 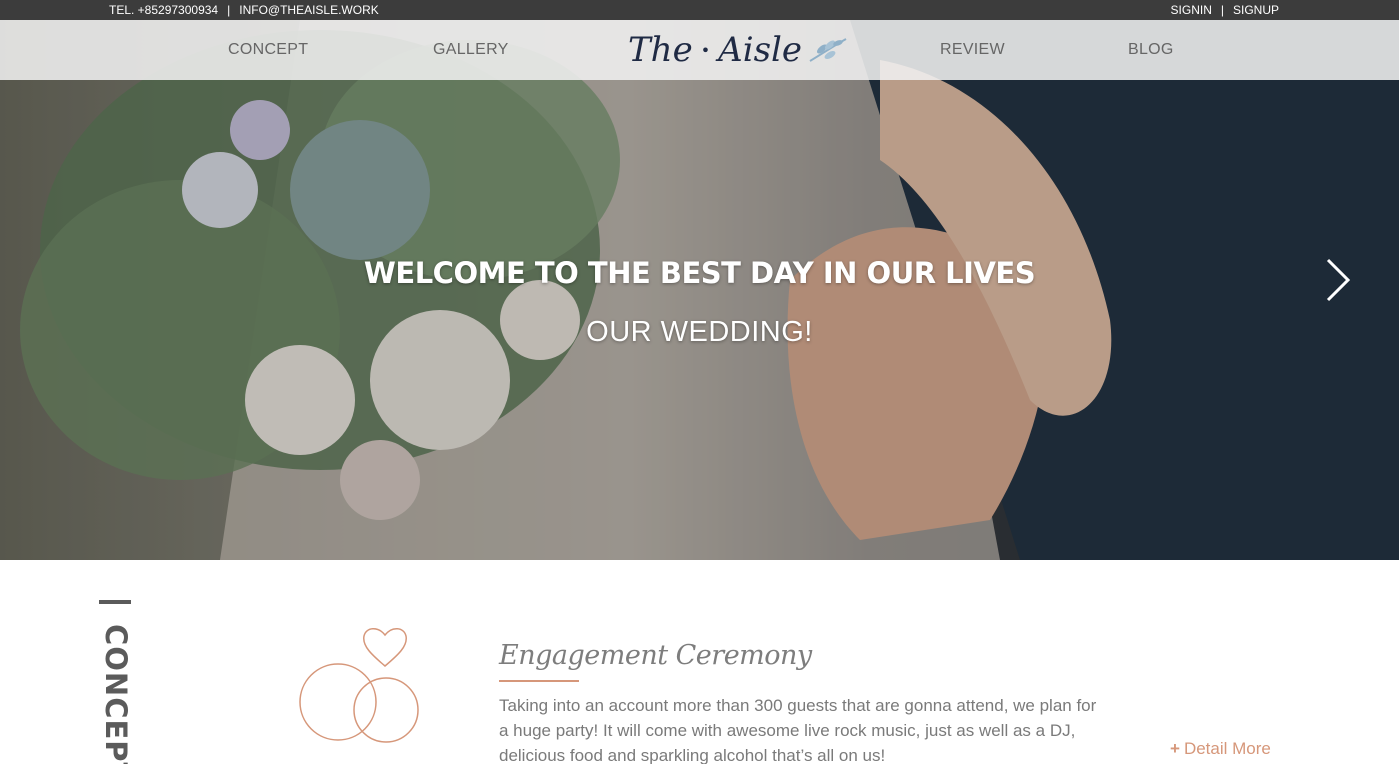 I want to click on hero-subtitle: OUR WEDDING!, so click(x=699, y=332).